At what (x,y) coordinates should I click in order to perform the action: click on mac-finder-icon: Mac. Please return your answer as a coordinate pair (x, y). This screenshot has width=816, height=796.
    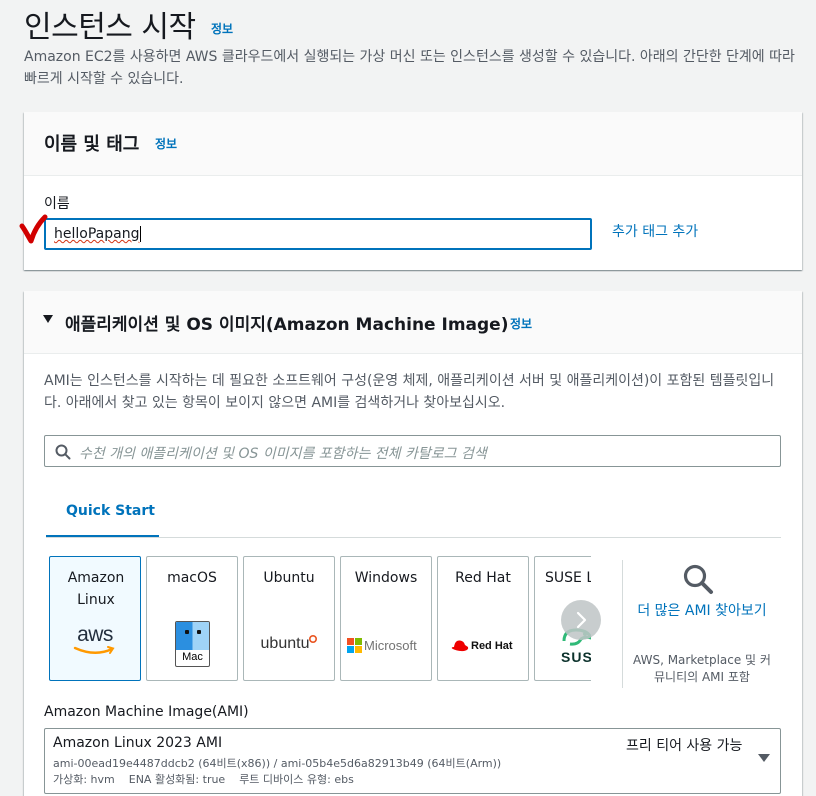
    Looking at the image, I should click on (192, 644).